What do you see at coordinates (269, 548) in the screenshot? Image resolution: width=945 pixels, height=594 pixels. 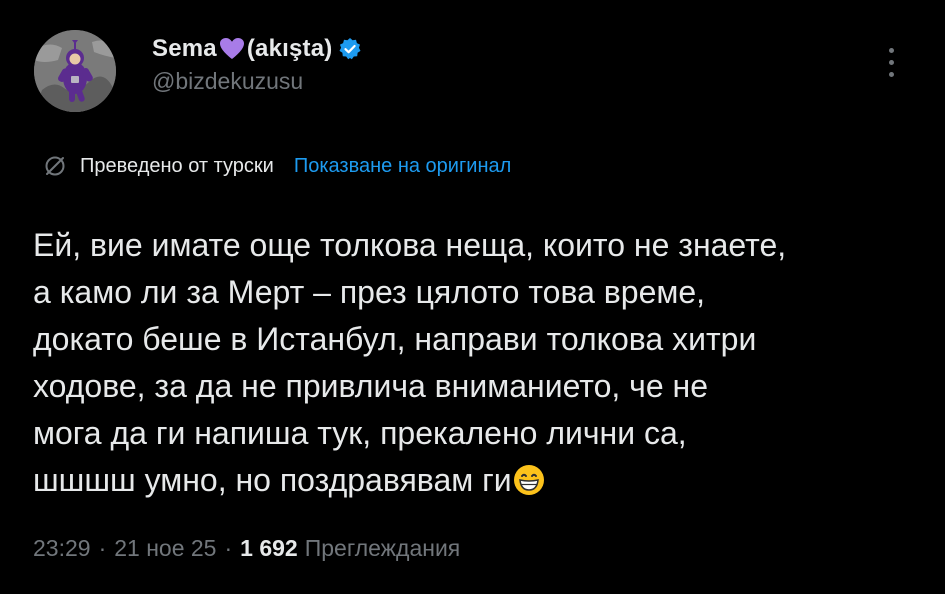 I see `views-count: 1 692` at bounding box center [269, 548].